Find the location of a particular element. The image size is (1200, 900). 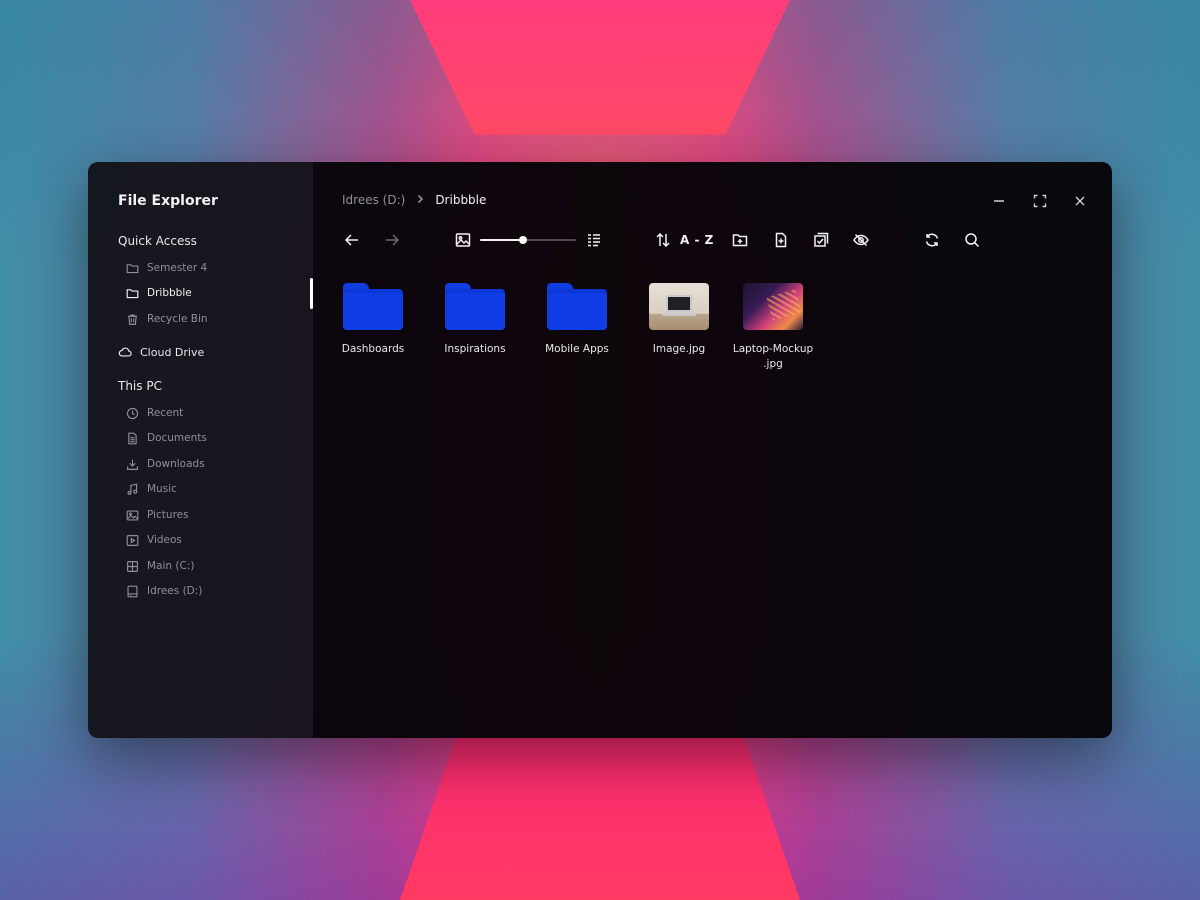

app-title: File Explorer is located at coordinates (168, 201).